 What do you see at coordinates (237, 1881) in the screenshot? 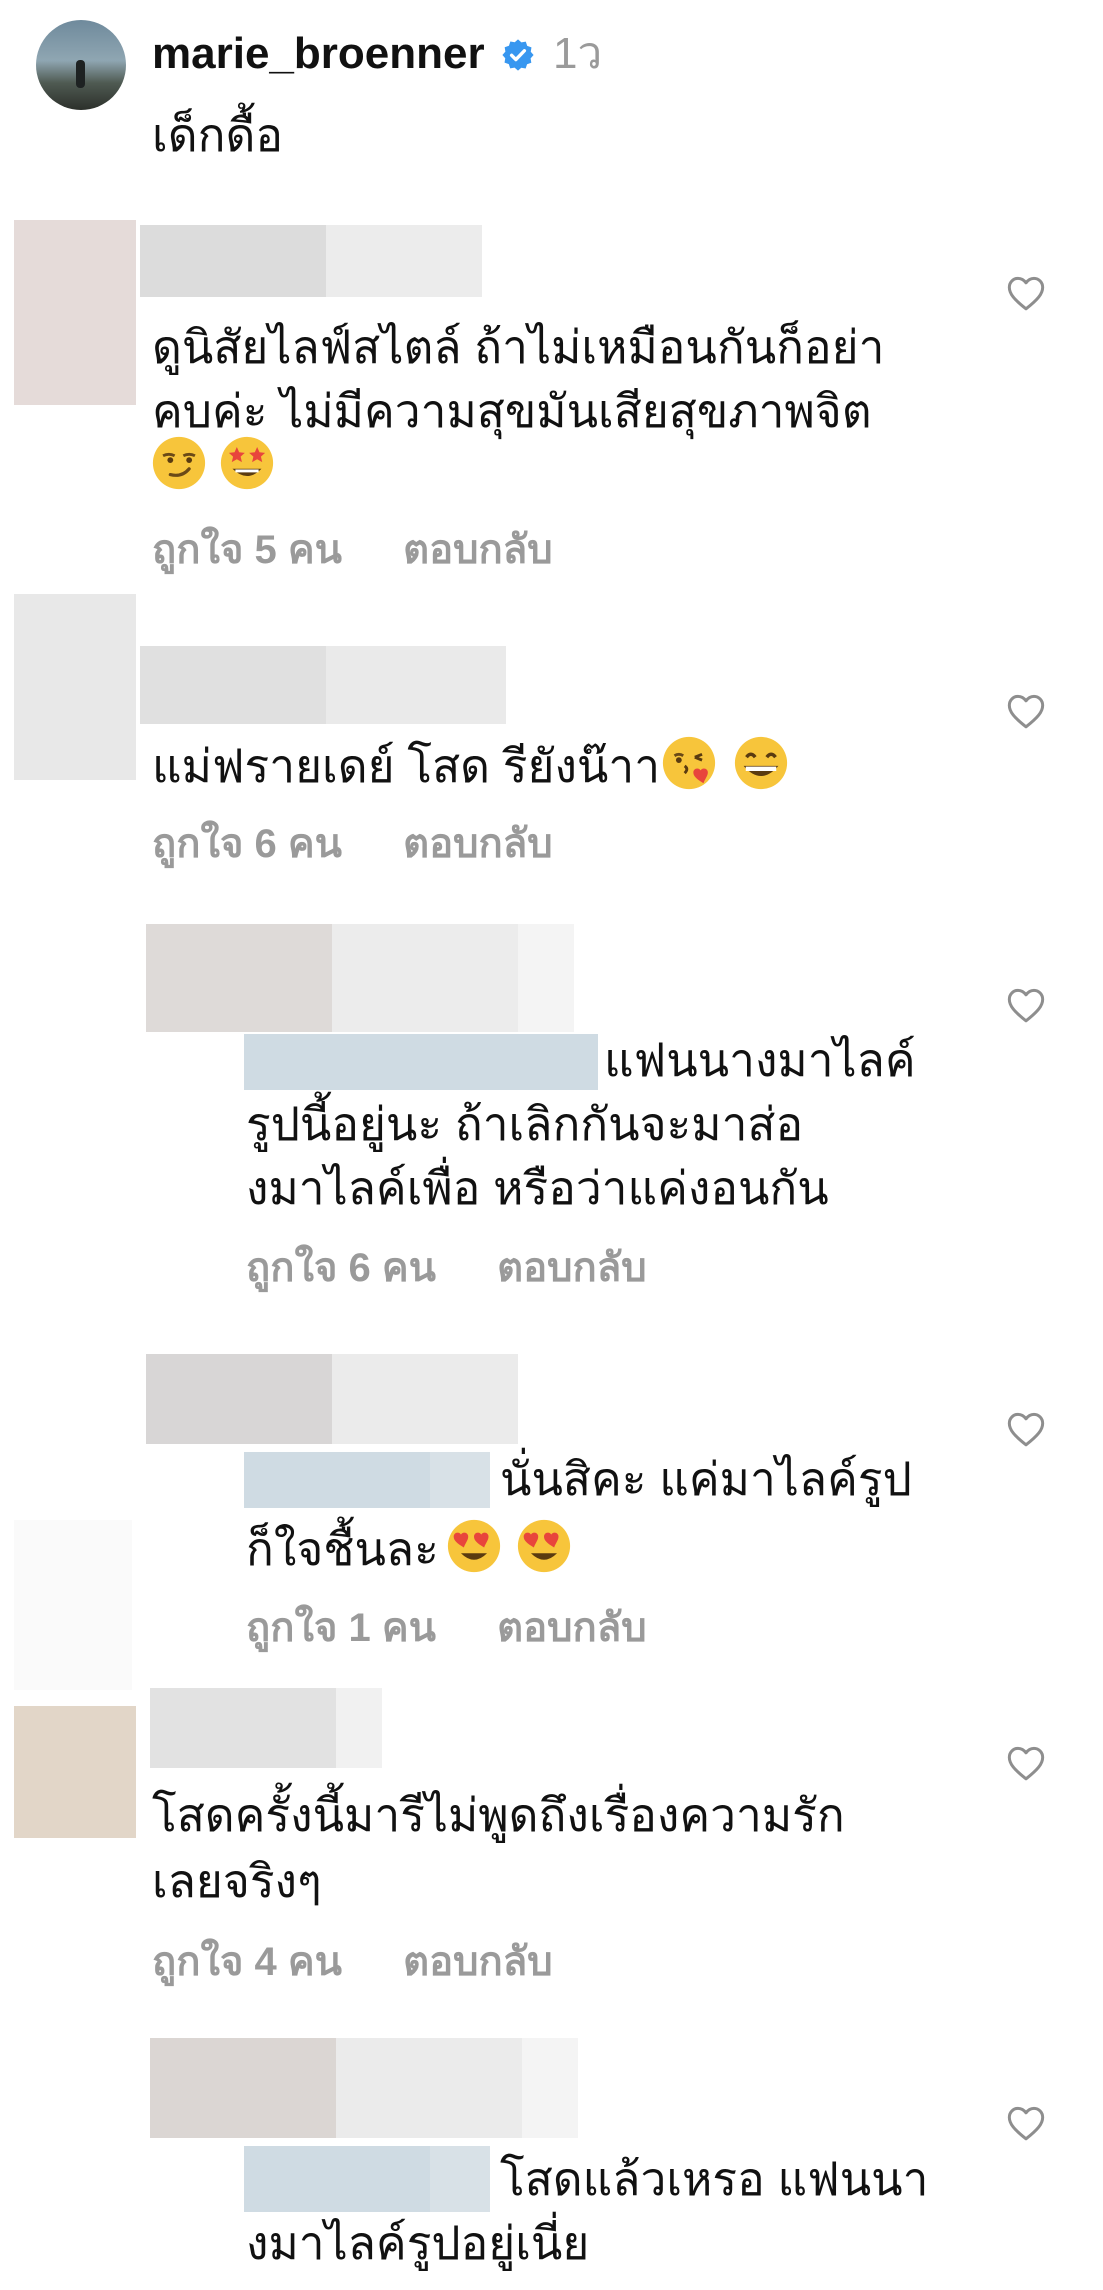
I see `comment-text-line: เลยจริงๆ` at bounding box center [237, 1881].